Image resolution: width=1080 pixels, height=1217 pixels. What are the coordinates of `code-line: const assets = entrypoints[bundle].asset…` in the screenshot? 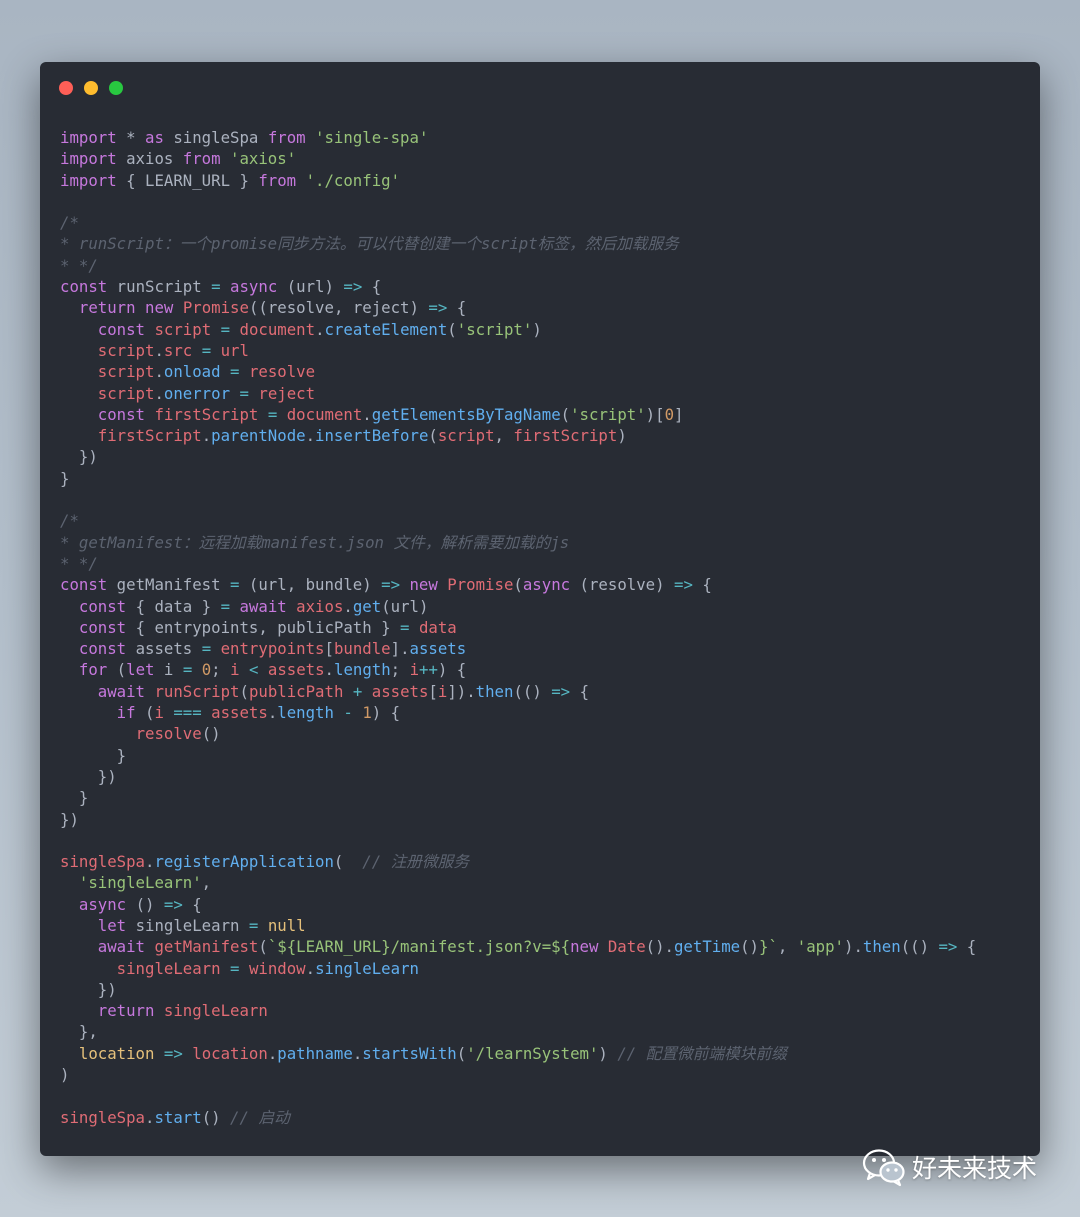 It's located at (518, 648).